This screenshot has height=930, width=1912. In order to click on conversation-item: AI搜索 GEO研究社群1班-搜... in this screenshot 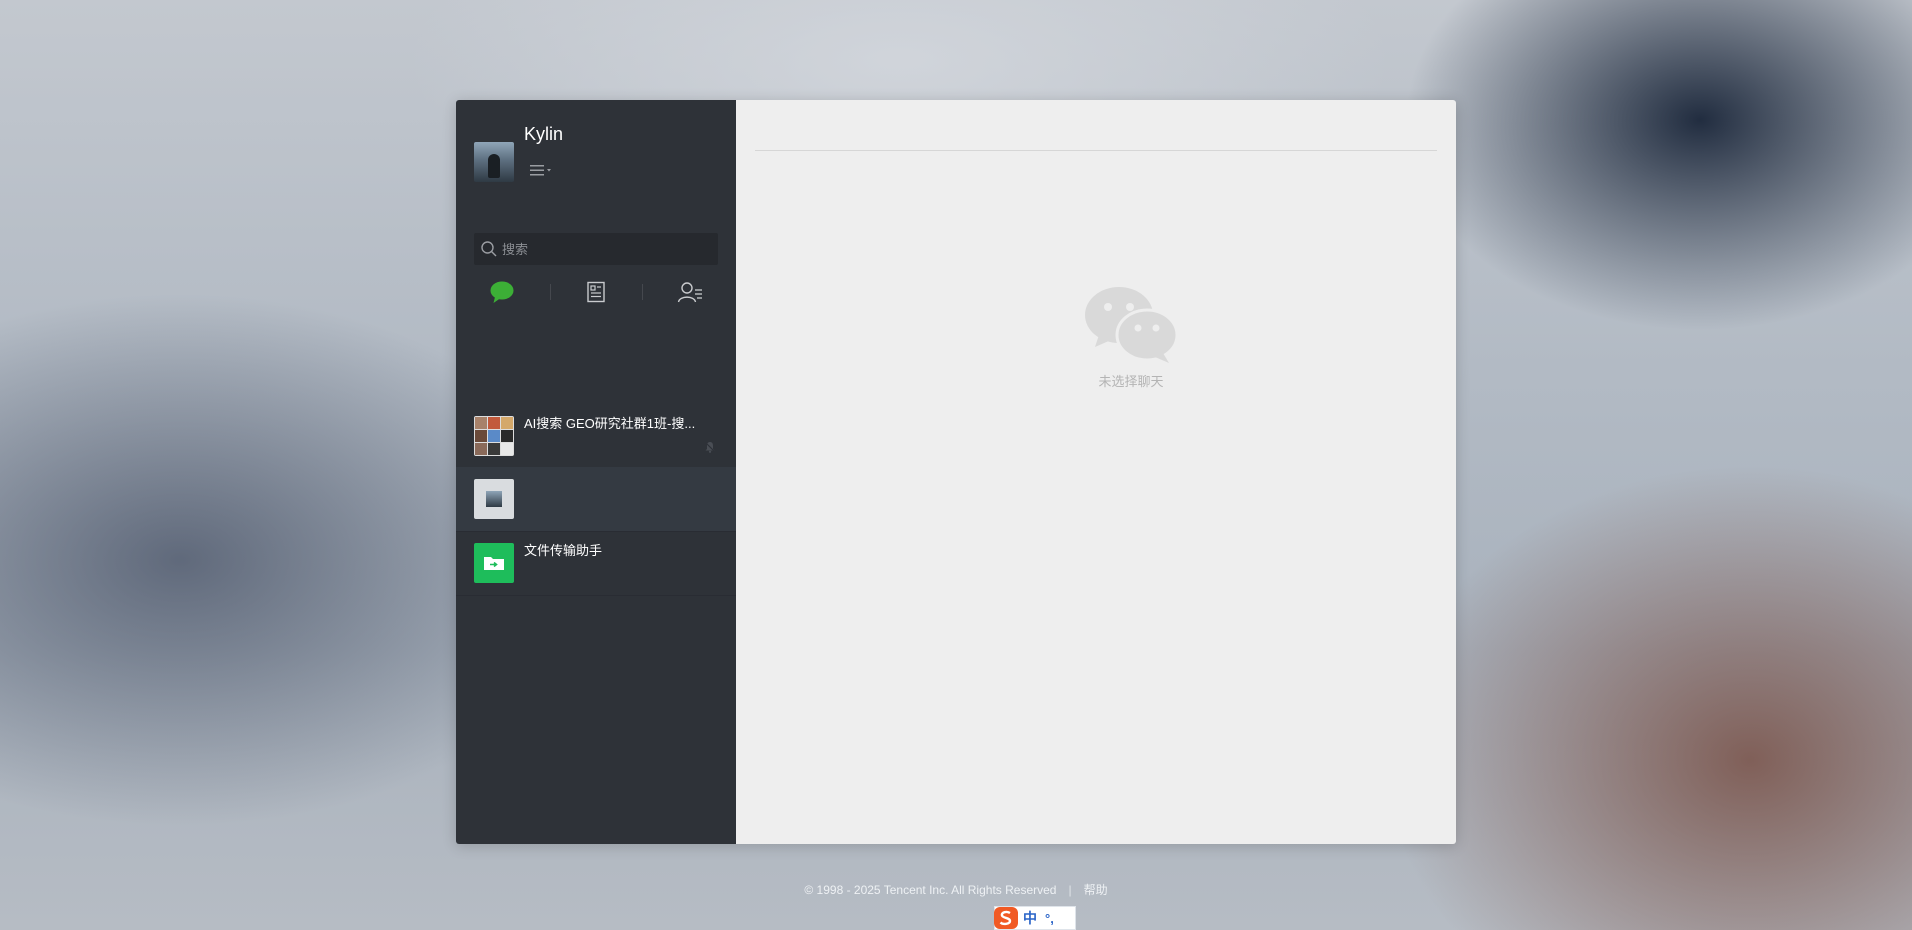, I will do `click(596, 436)`.